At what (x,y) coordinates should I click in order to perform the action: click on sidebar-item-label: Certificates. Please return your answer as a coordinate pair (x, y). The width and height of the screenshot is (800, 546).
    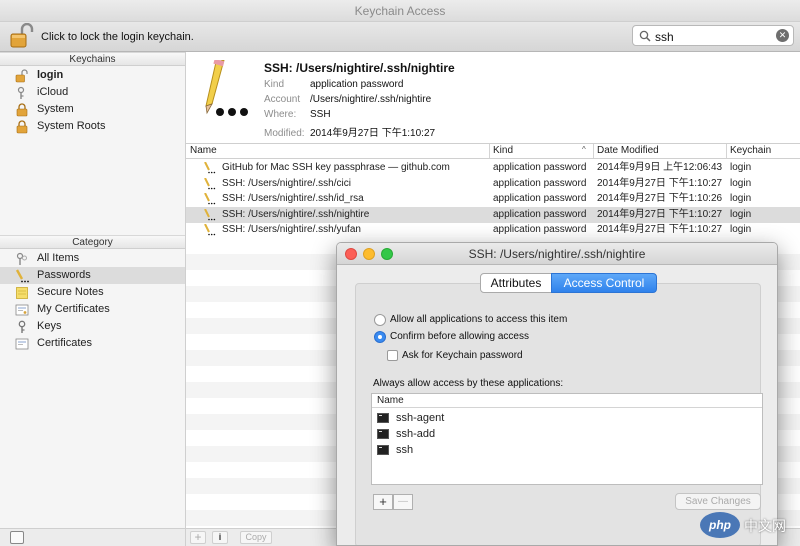
    Looking at the image, I should click on (65, 343).